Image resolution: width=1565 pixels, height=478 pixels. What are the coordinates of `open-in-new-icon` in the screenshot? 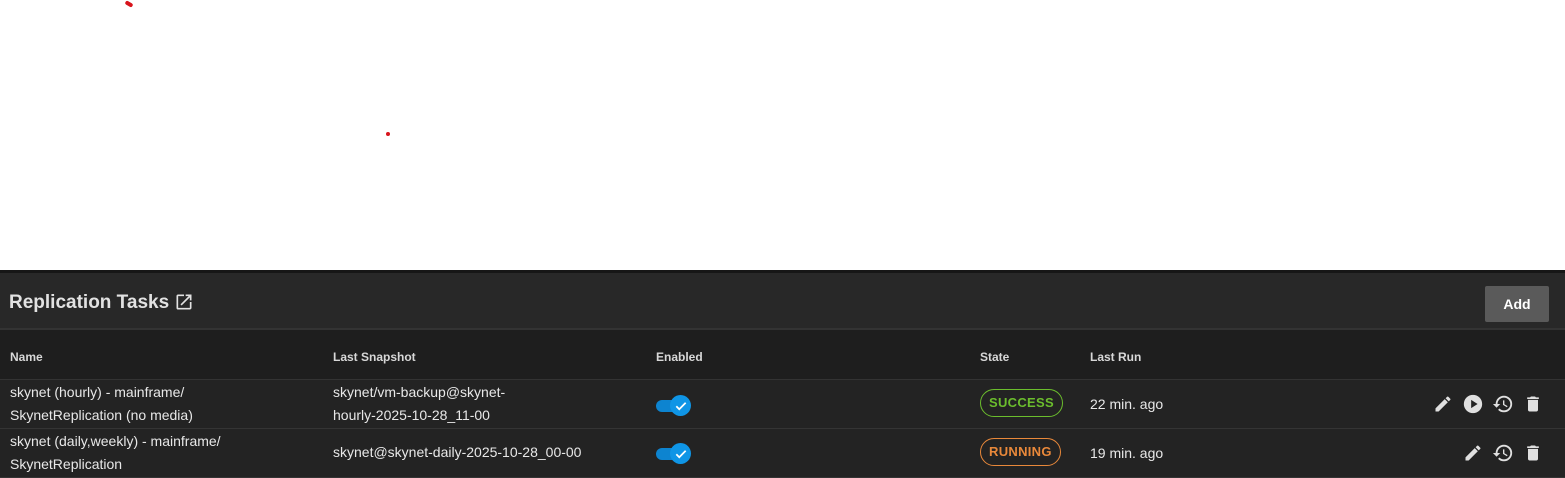 It's located at (184, 302).